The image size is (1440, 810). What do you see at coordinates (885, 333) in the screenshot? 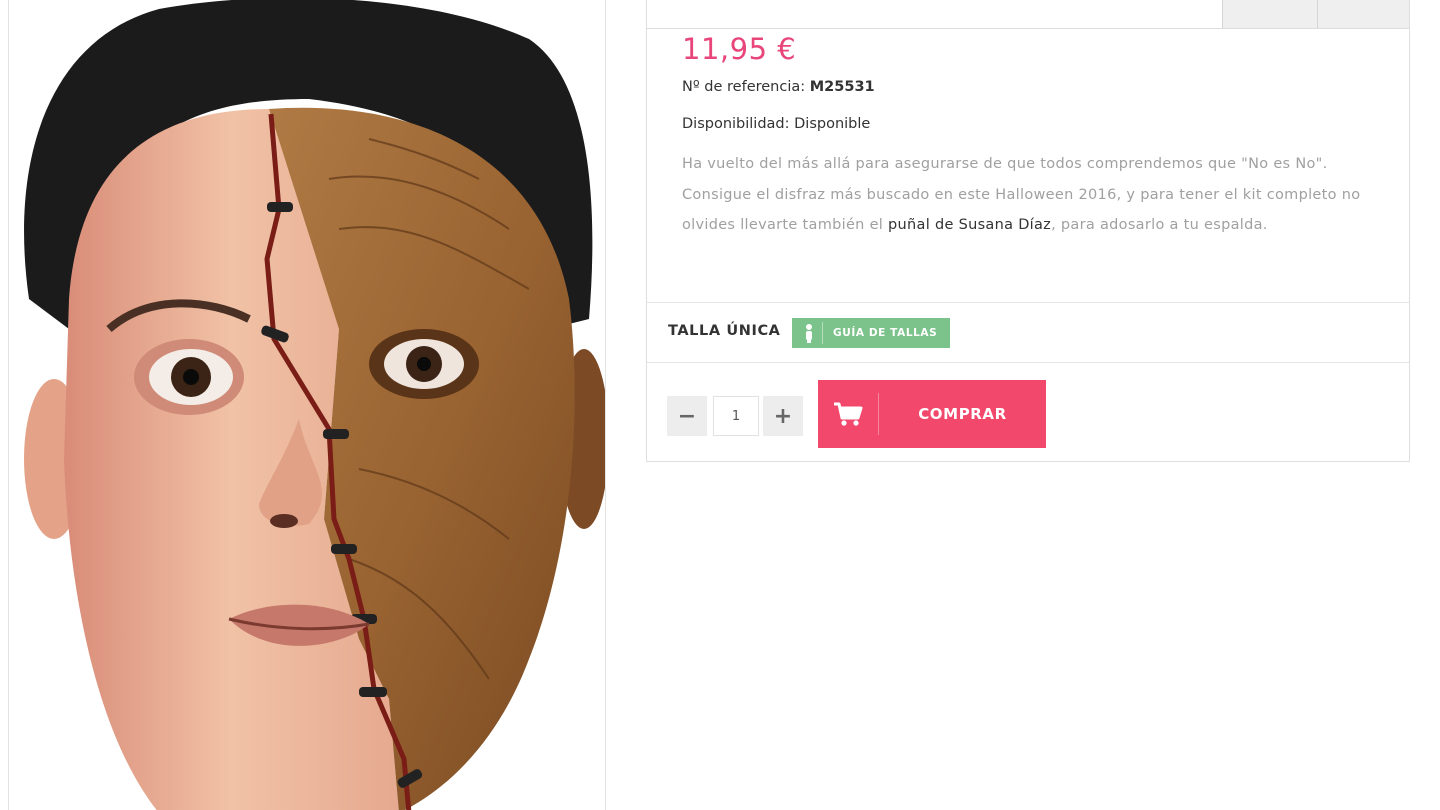
I see `size-guide-label: GUÍA DE TALLAS` at bounding box center [885, 333].